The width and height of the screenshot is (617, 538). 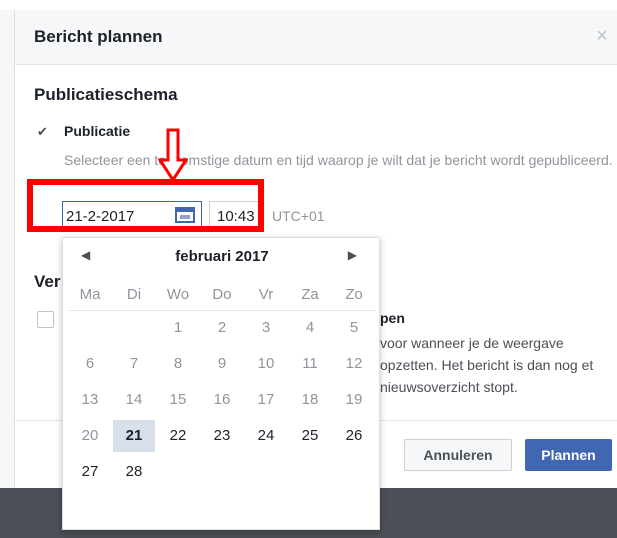 What do you see at coordinates (392, 318) in the screenshot?
I see `visibility-label: pen` at bounding box center [392, 318].